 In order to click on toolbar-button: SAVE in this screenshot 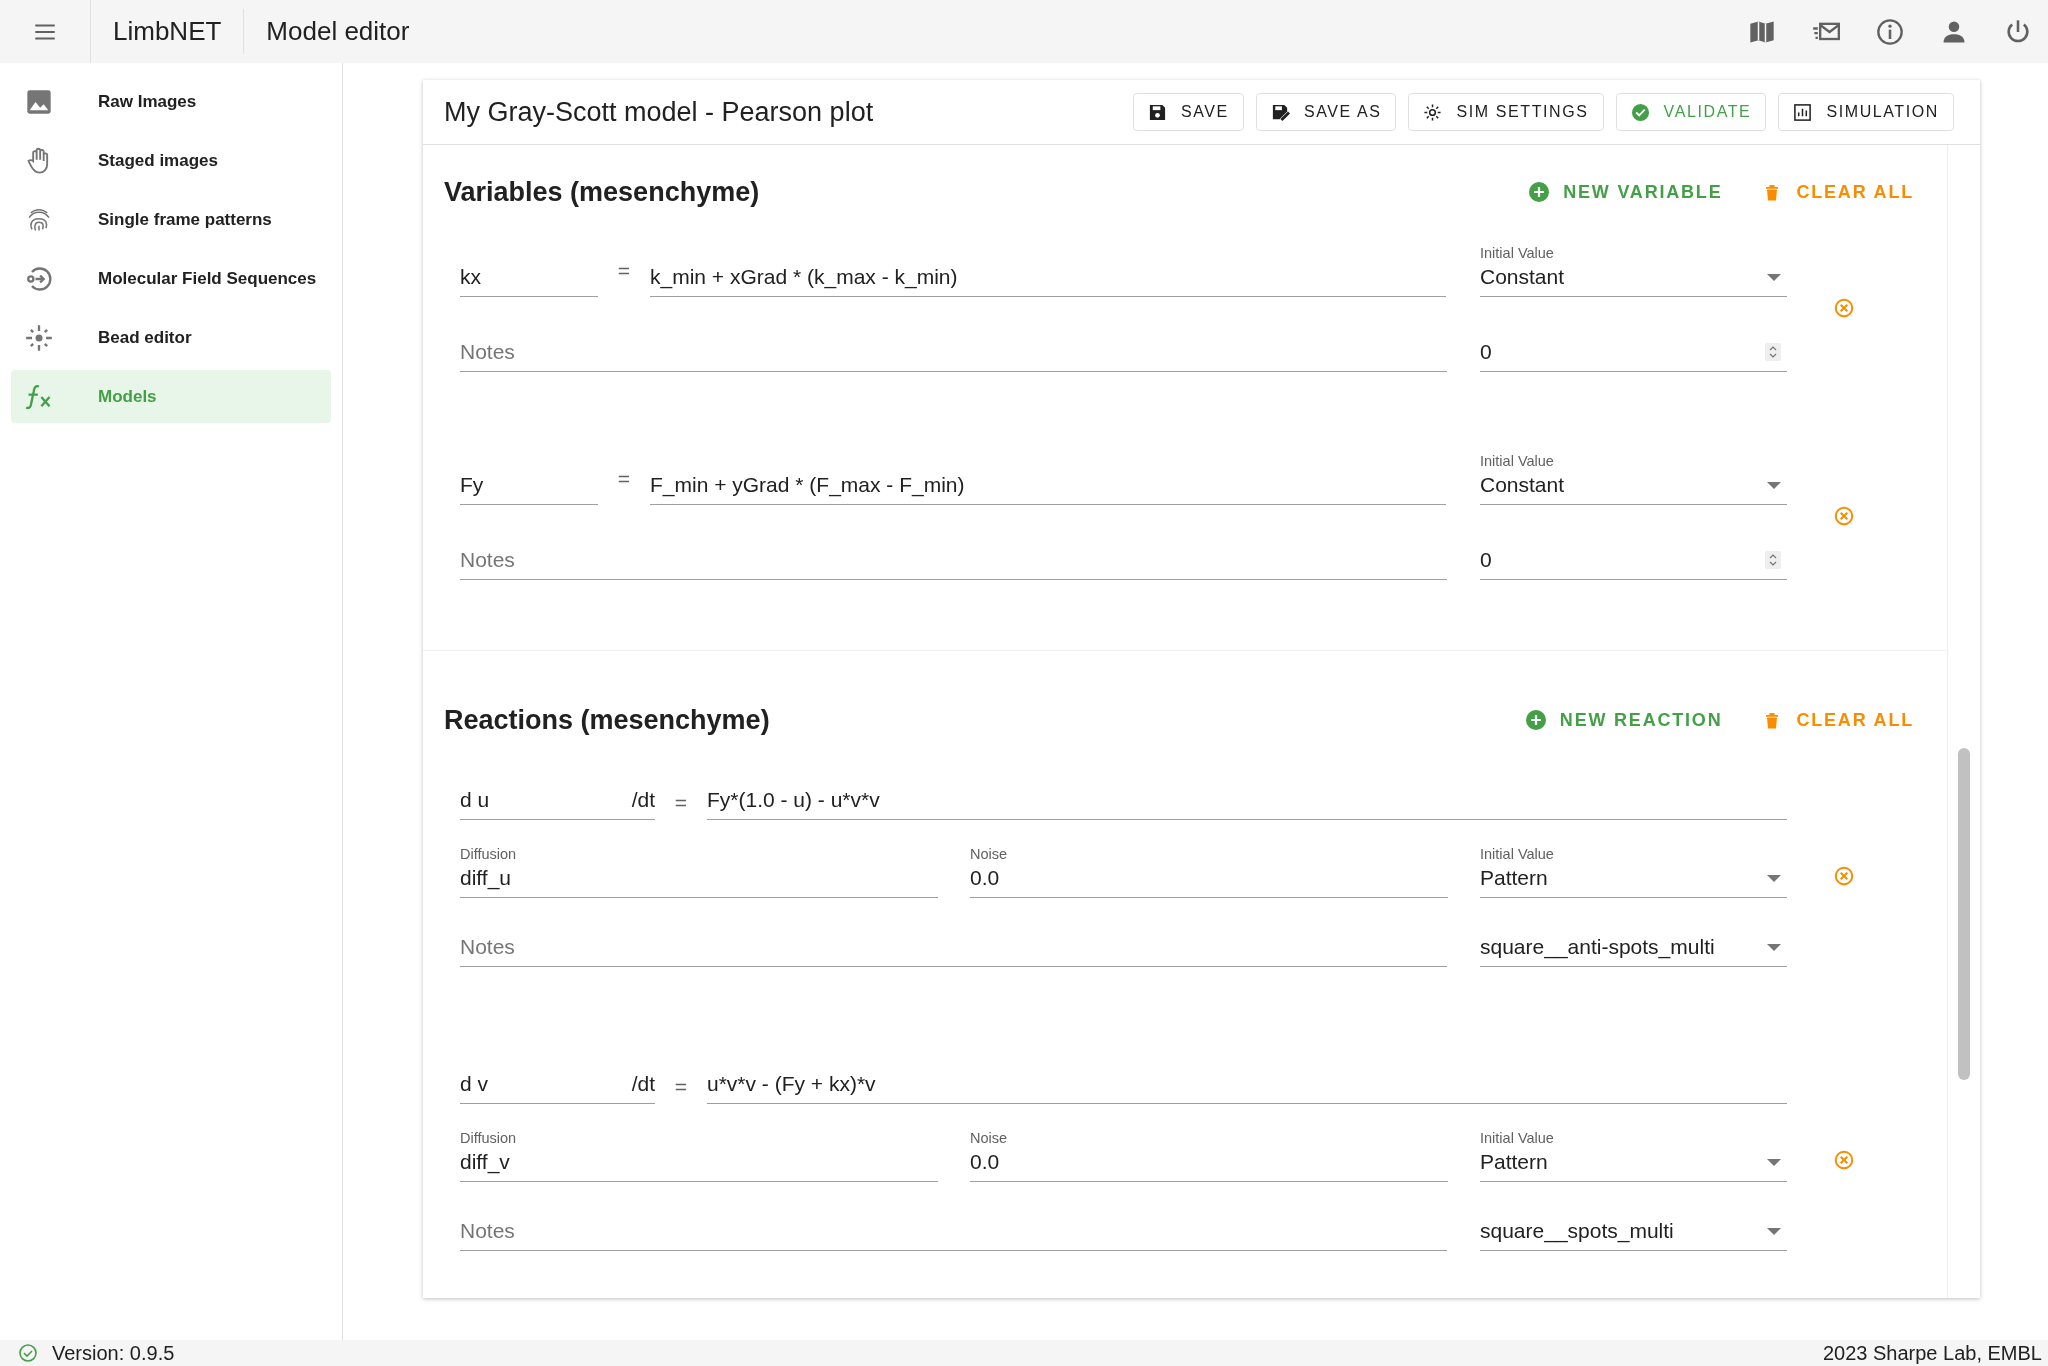, I will do `click(1188, 112)`.